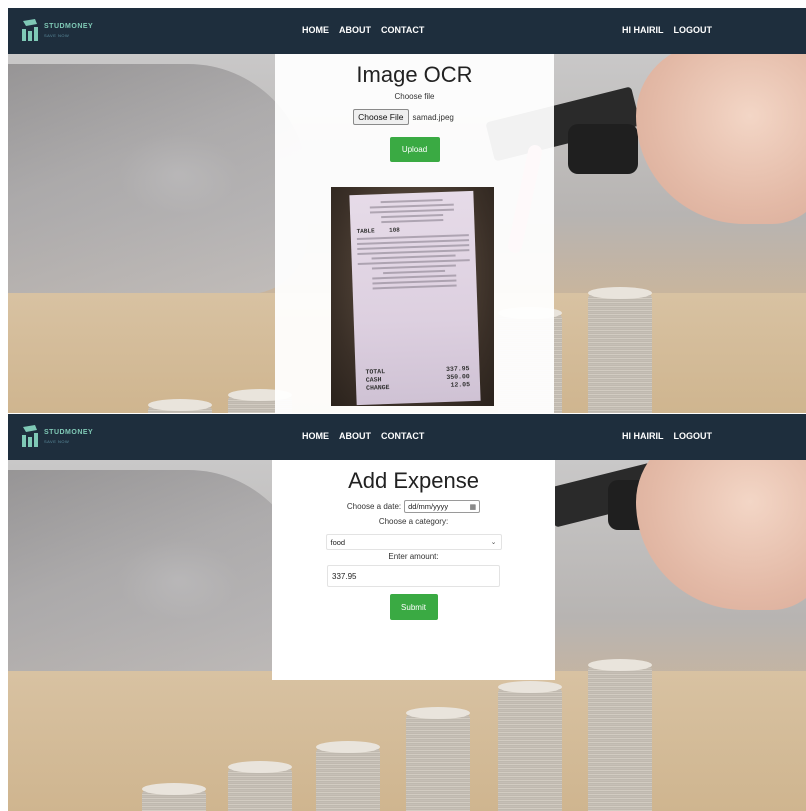 This screenshot has width=806, height=811. What do you see at coordinates (344, 576) in the screenshot?
I see `amount-value: 337.95` at bounding box center [344, 576].